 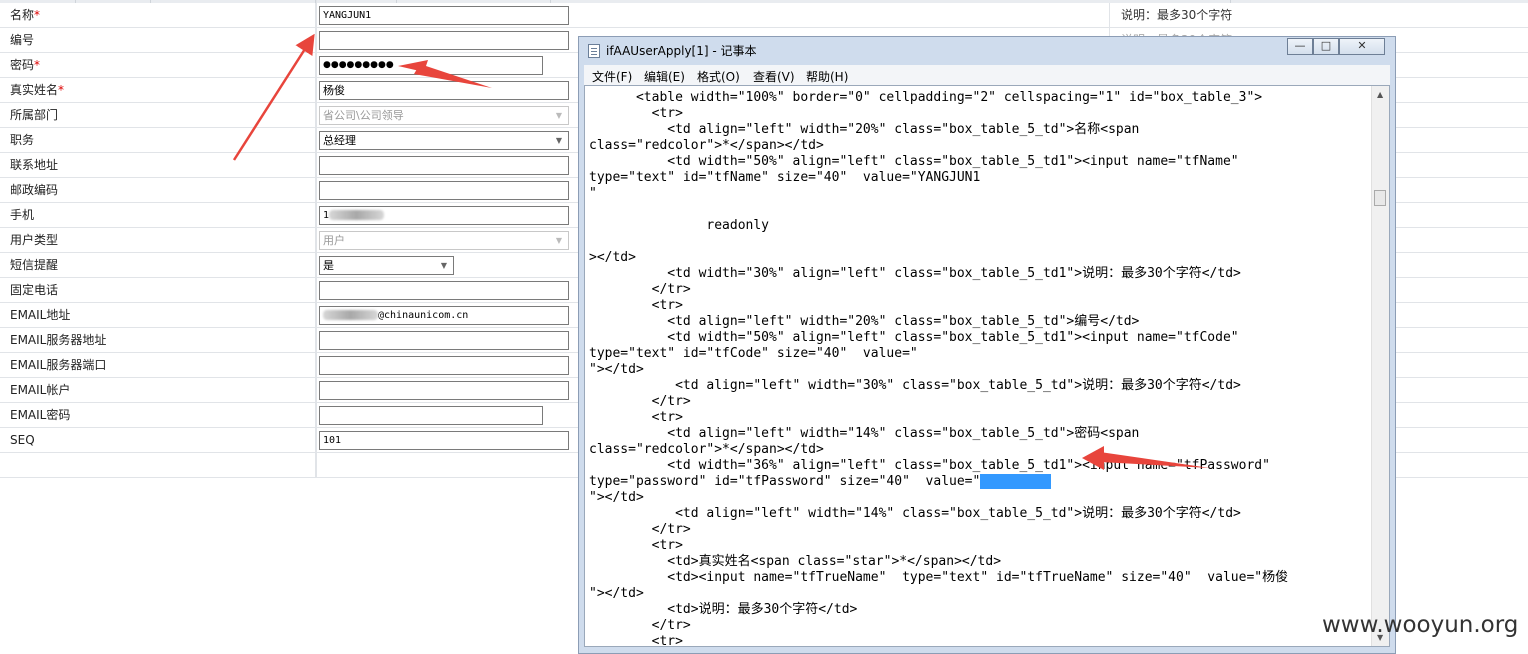 I want to click on arrow-to-password-field, so click(x=453, y=76).